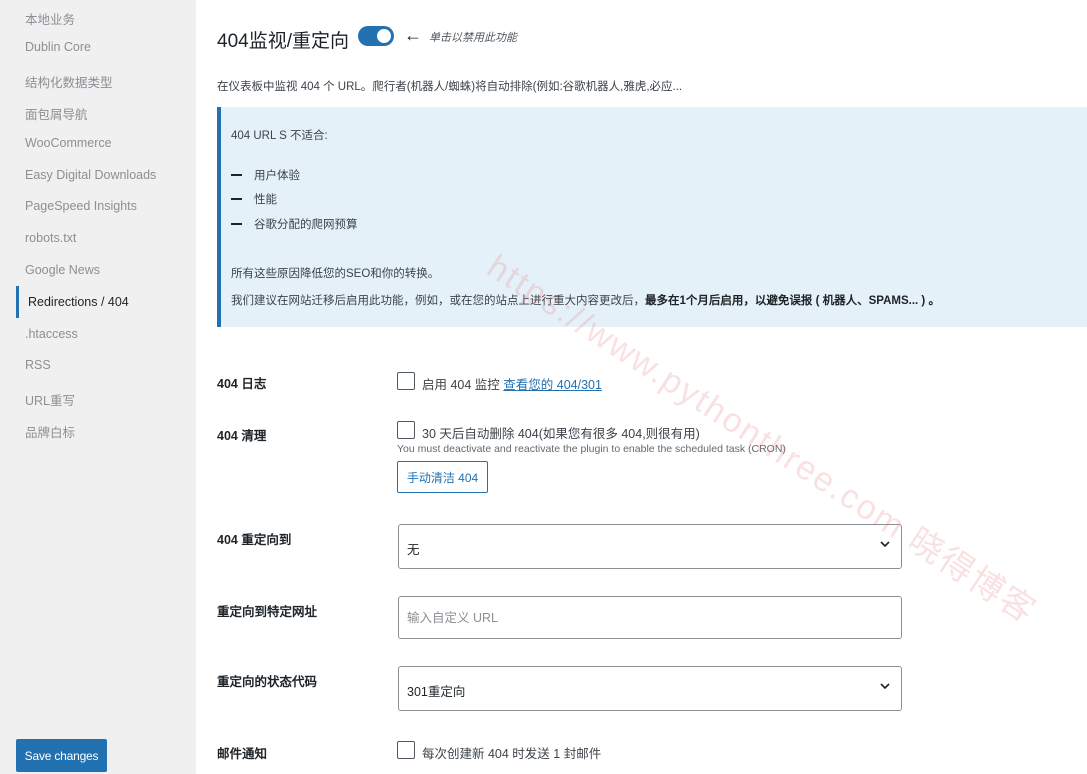 The width and height of the screenshot is (1087, 774). I want to click on toggle-hint: 单击以禁用此功能, so click(473, 38).